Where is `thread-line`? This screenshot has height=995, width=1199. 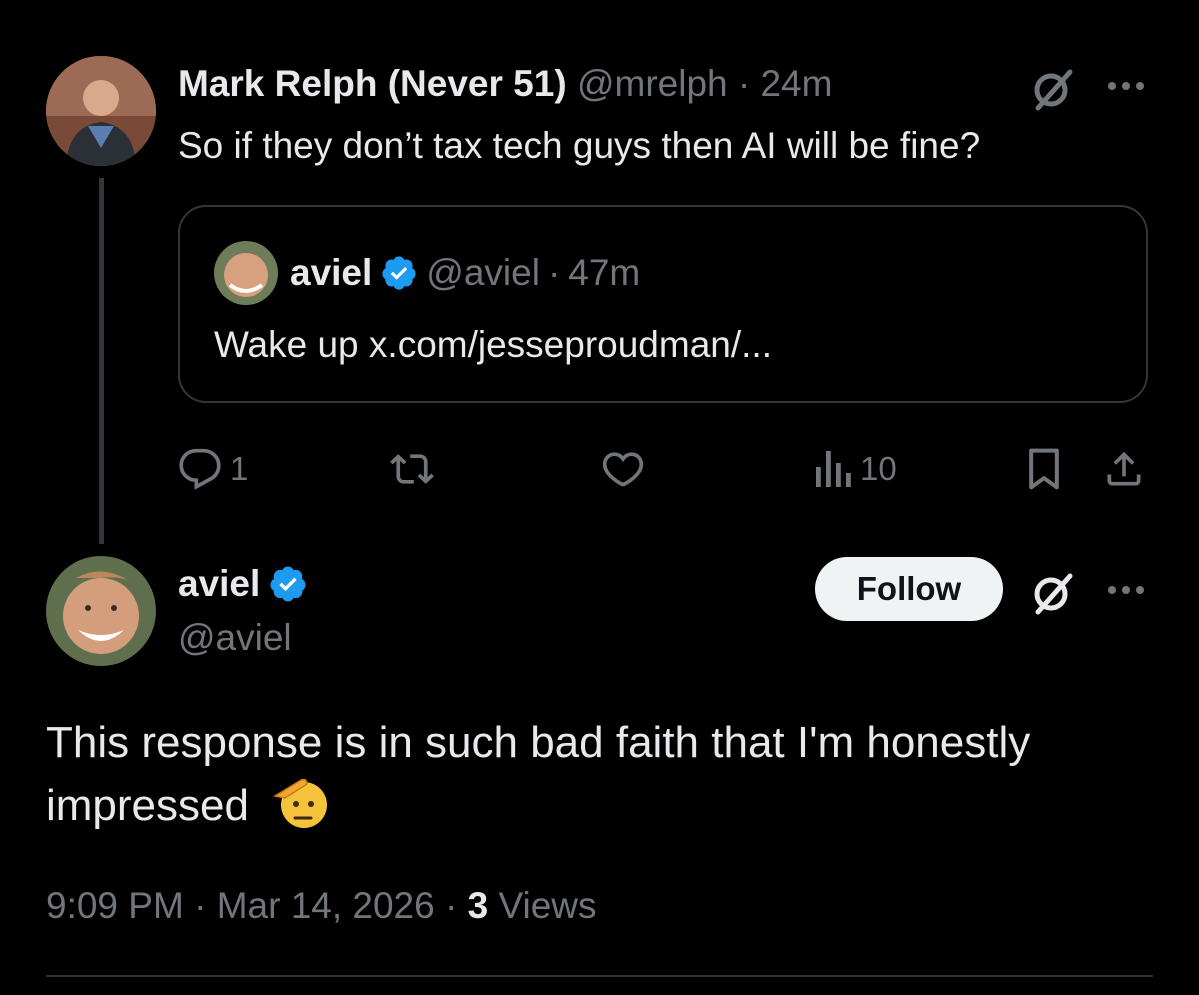 thread-line is located at coordinates (101, 361).